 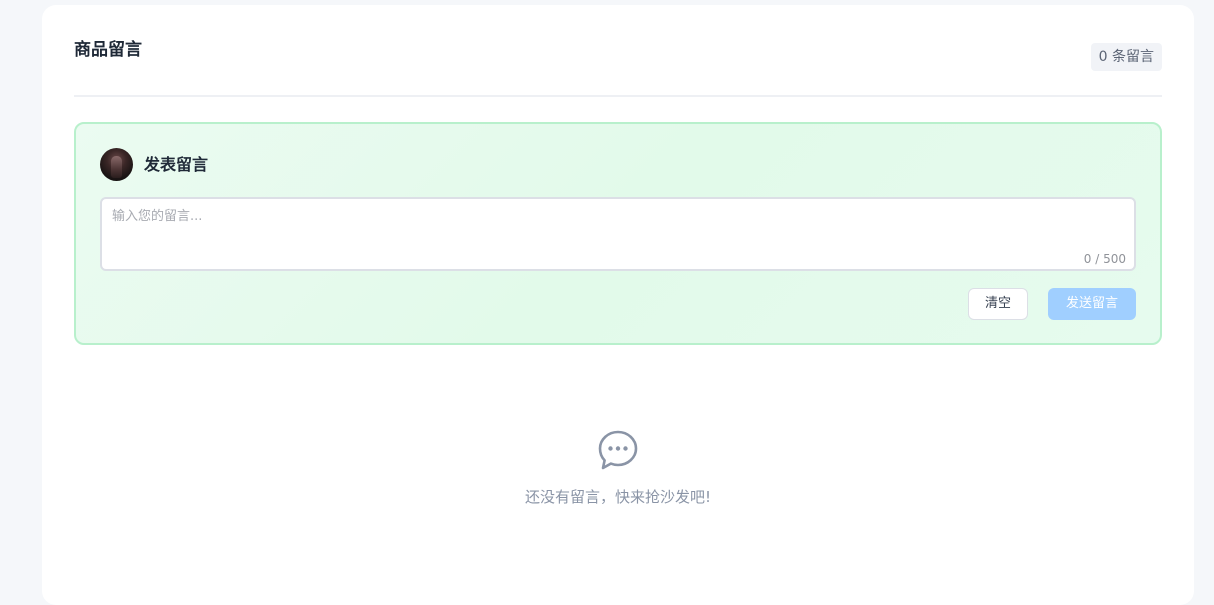 What do you see at coordinates (1126, 57) in the screenshot?
I see `comment-count-badge: 0 条留言` at bounding box center [1126, 57].